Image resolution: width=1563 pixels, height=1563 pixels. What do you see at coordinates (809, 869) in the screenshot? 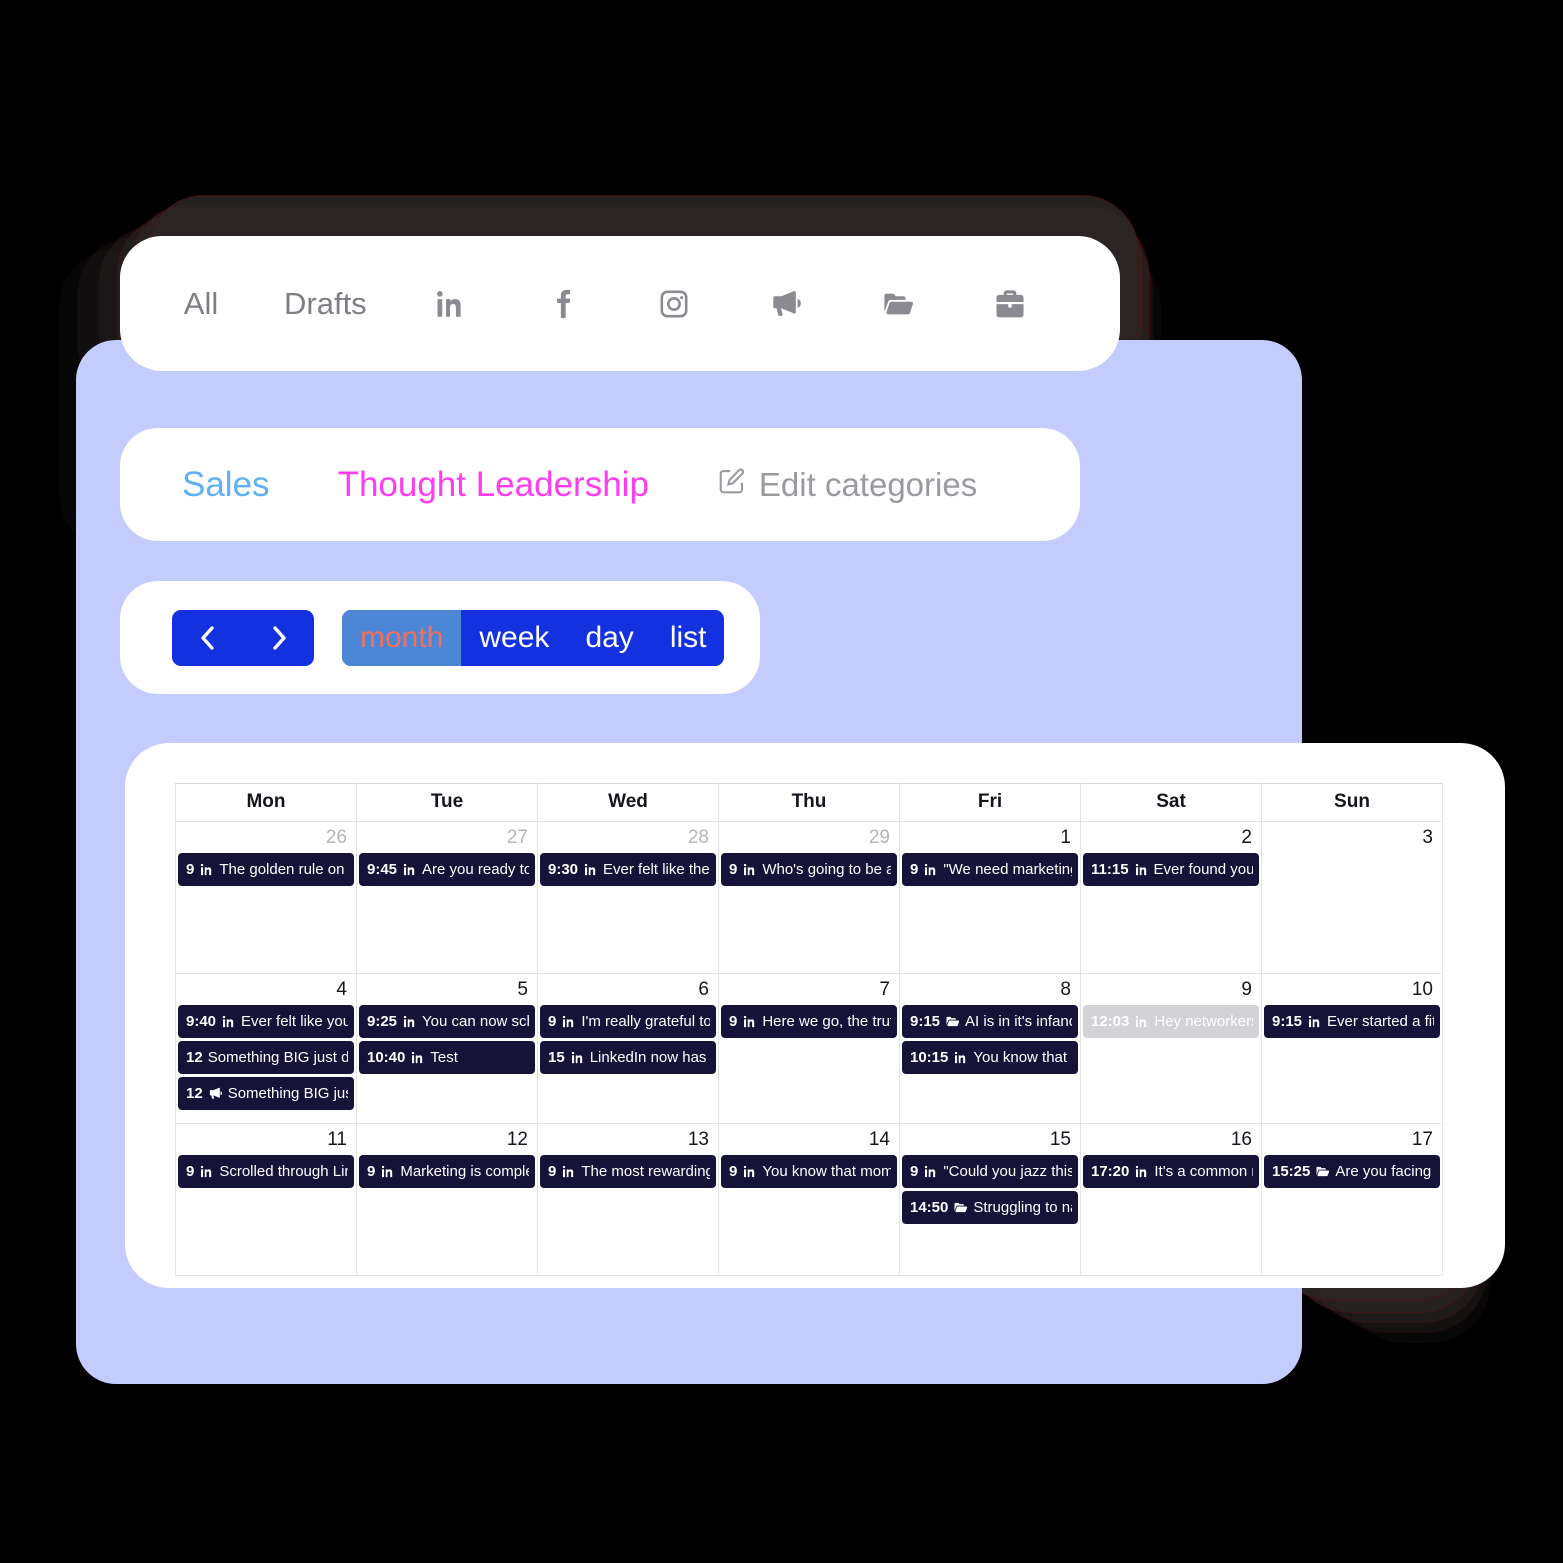
I see `calendar-event-chip: 9 Who's going to be at` at bounding box center [809, 869].